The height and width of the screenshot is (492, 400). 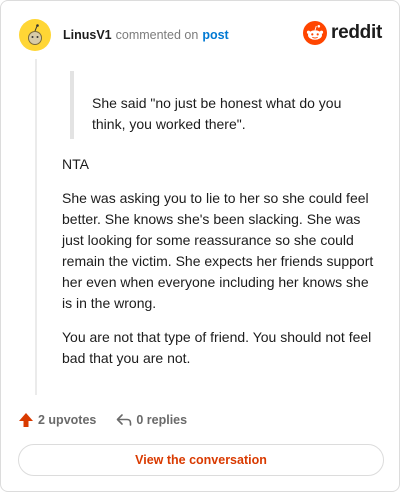 What do you see at coordinates (124, 420) in the screenshot?
I see `reply-arrow-icon` at bounding box center [124, 420].